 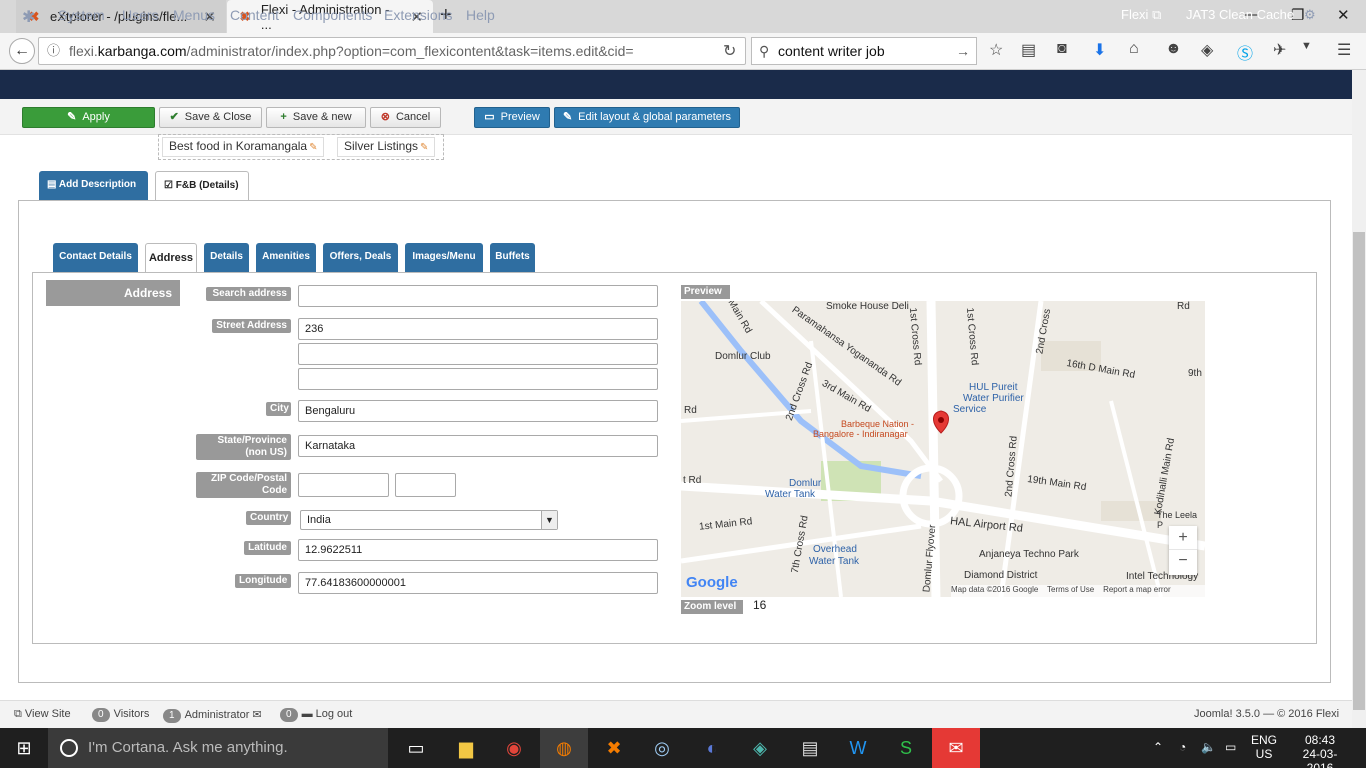 What do you see at coordinates (386, 147) in the screenshot?
I see `tag-item: Silver Listings ✎` at bounding box center [386, 147].